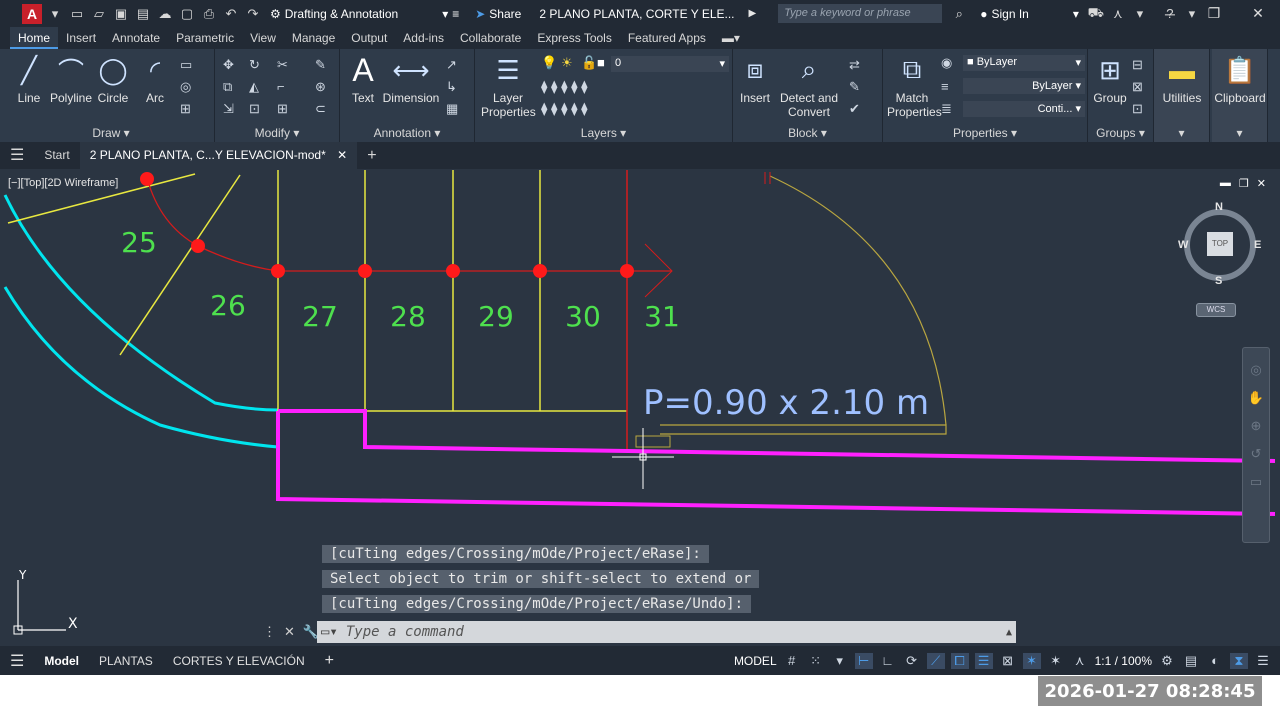 Image resolution: width=1280 pixels, height=720 pixels. What do you see at coordinates (1080, 661) in the screenshot?
I see `annotation-scale-icon: ⋏` at bounding box center [1080, 661].